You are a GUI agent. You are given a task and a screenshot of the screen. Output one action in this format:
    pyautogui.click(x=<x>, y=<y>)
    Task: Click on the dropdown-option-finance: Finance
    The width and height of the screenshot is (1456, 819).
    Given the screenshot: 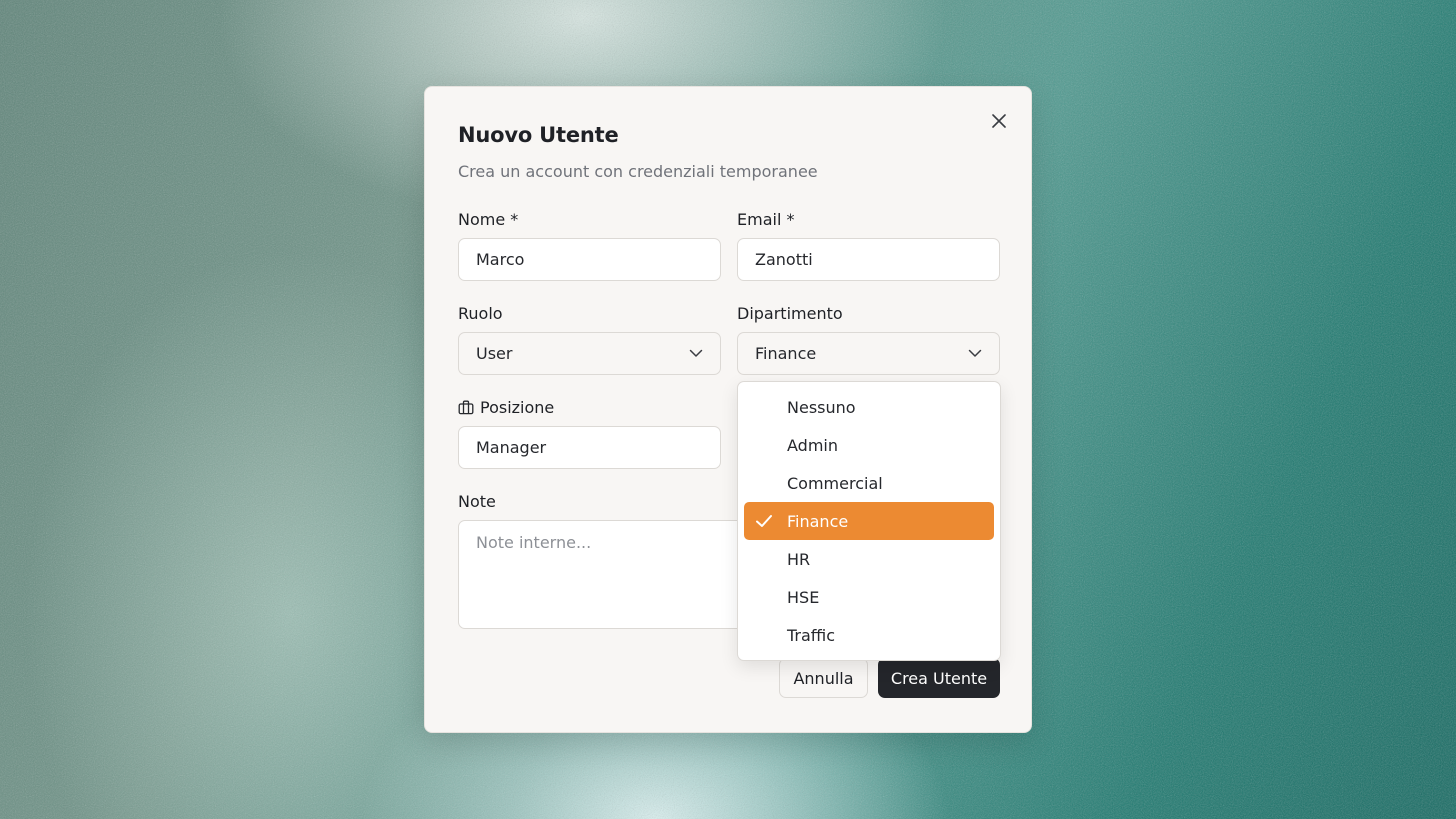 What is the action you would take?
    pyautogui.click(x=869, y=521)
    